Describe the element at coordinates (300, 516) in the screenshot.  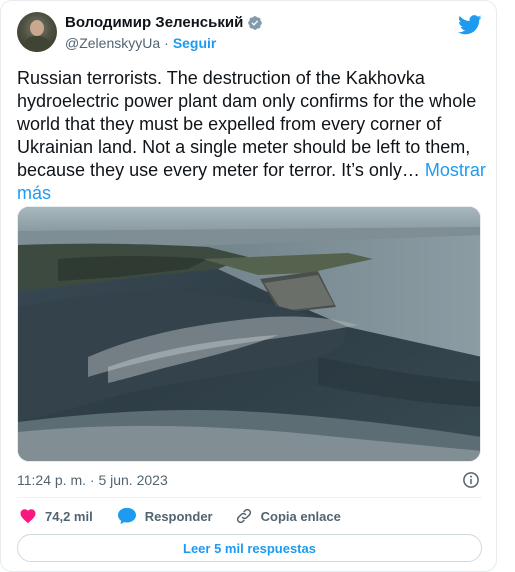
I see `copy-link-label: Copia enlace` at that location.